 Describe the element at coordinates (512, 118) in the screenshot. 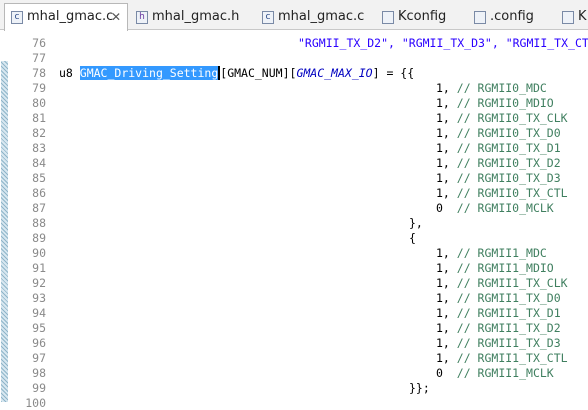

I see `comment: // RGMII0_TX_CLK` at that location.